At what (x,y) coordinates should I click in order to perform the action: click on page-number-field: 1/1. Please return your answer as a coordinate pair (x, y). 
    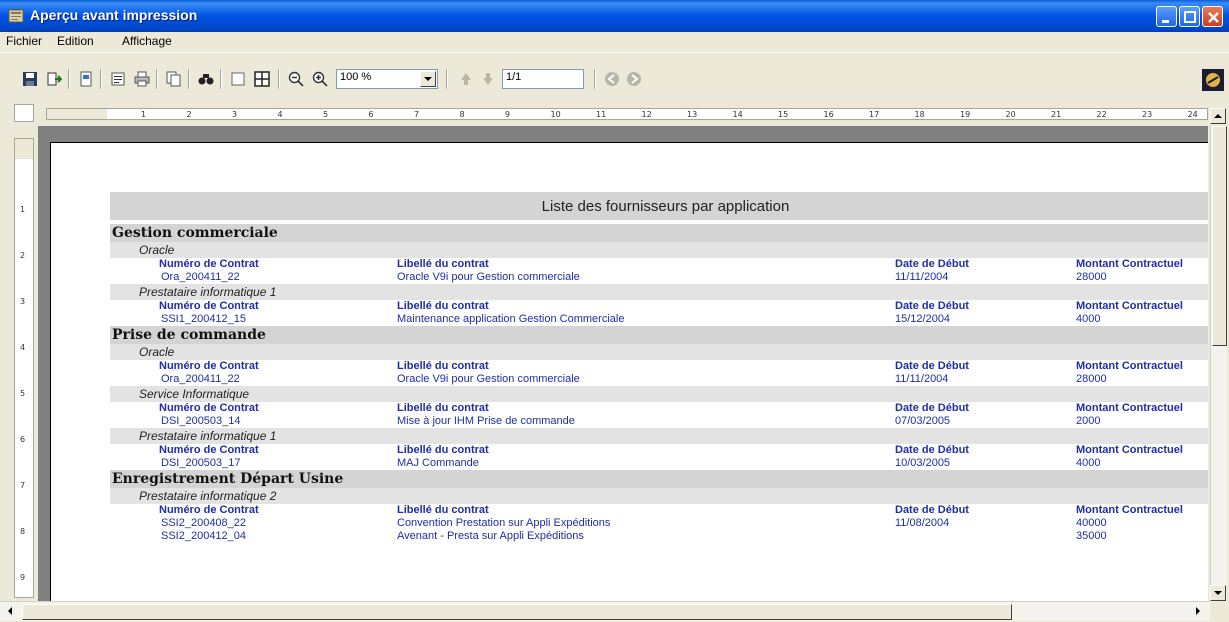
    Looking at the image, I should click on (543, 79).